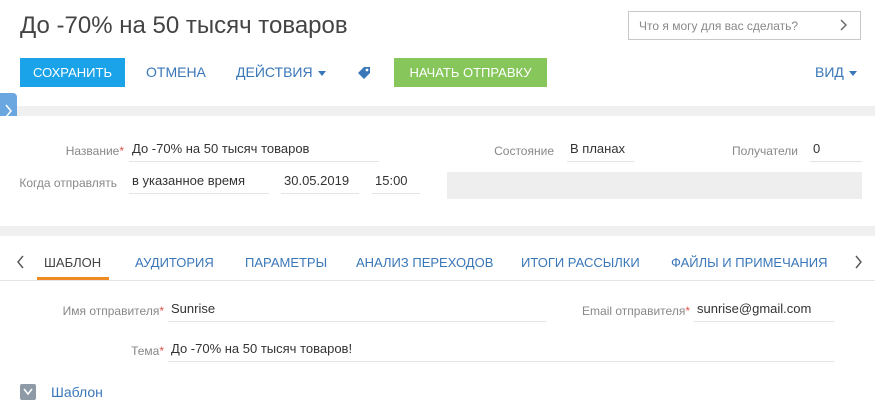 The width and height of the screenshot is (875, 412). Describe the element at coordinates (77, 392) in the screenshot. I see `template-section-title: Шаблон` at that location.